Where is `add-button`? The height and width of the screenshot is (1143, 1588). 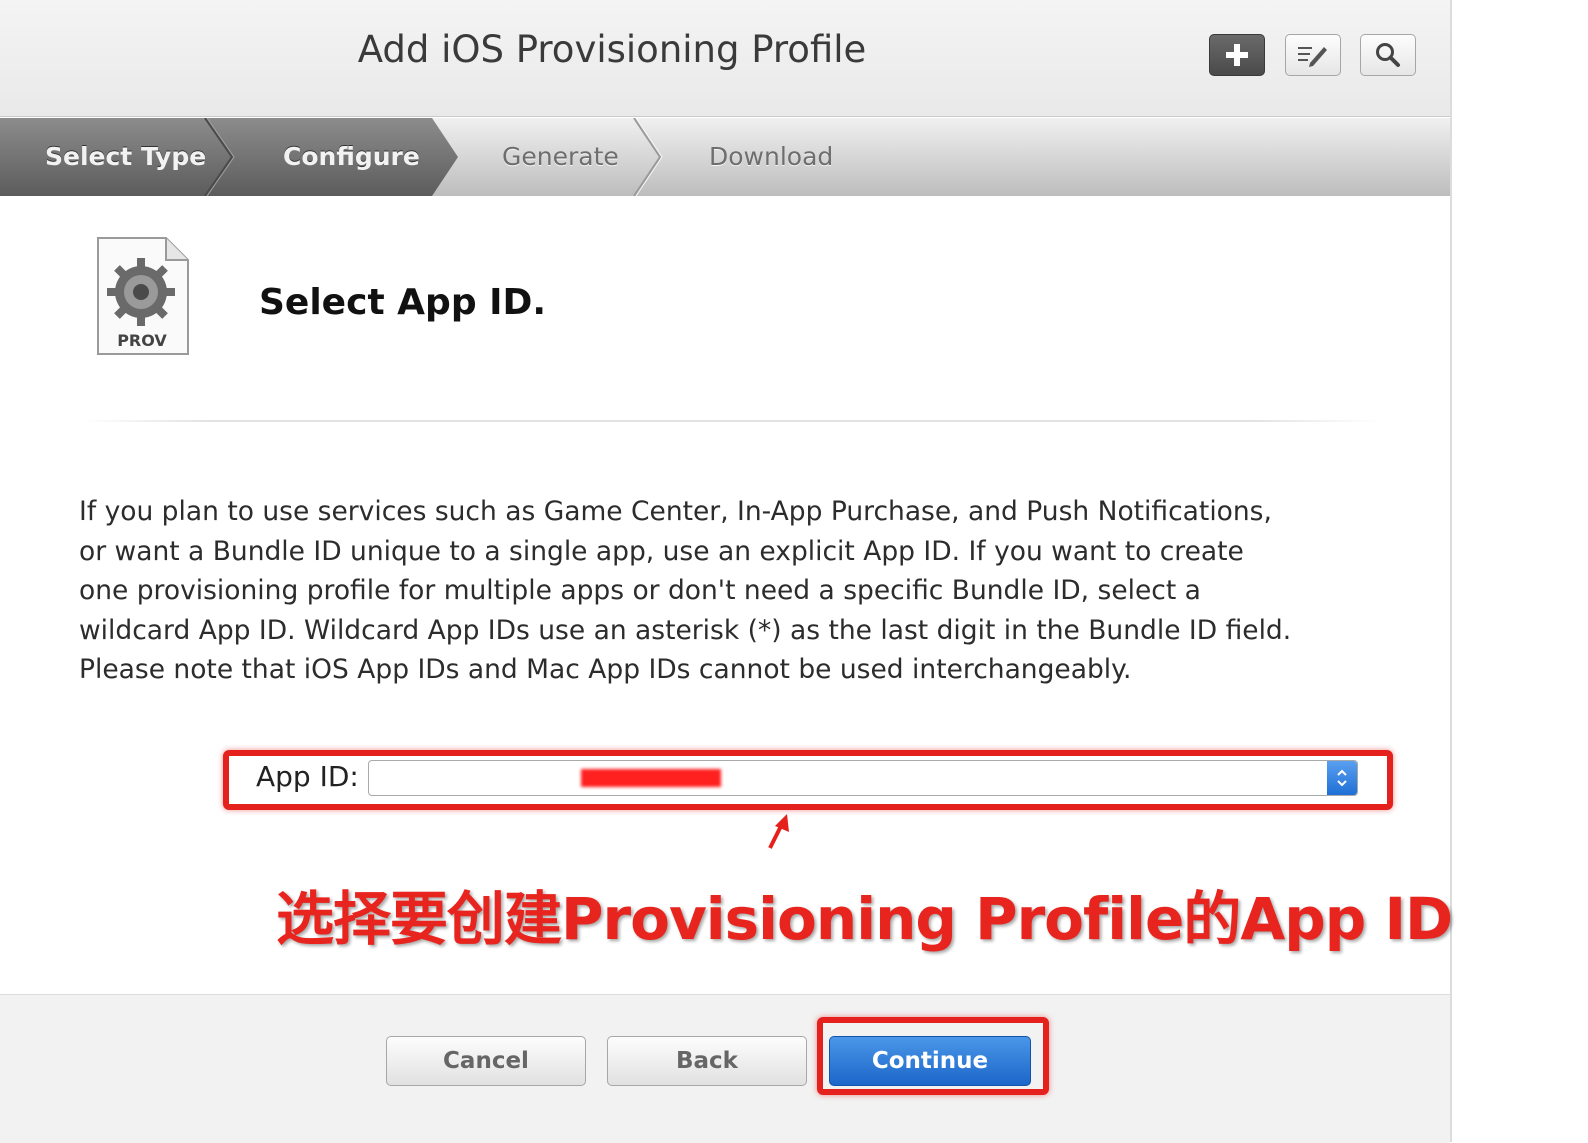 add-button is located at coordinates (1237, 55).